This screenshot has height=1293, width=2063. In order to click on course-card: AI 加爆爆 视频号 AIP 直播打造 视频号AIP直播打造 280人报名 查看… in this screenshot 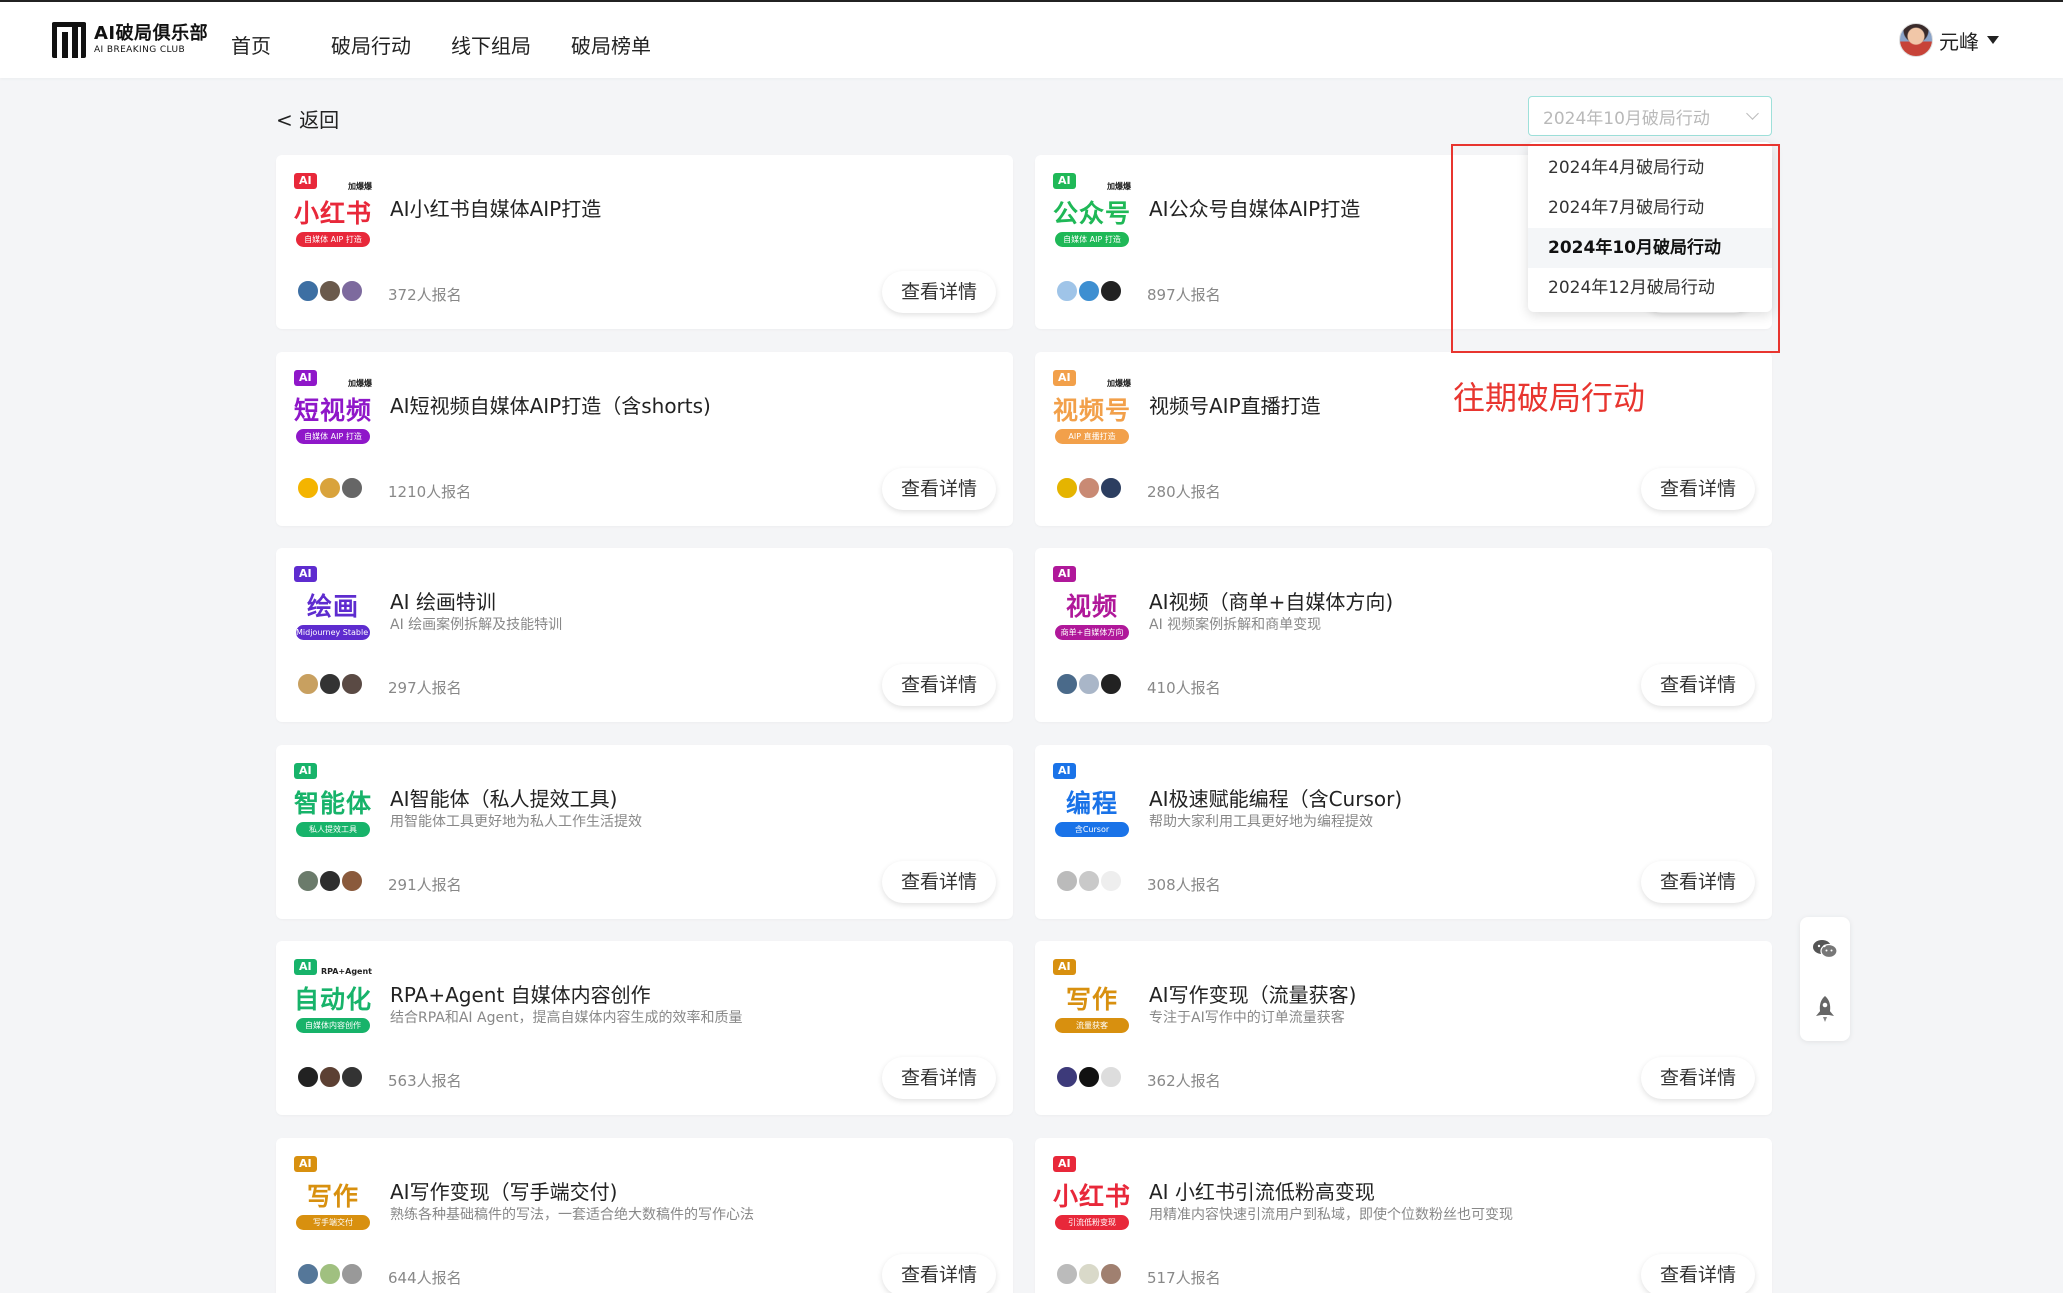, I will do `click(1403, 439)`.